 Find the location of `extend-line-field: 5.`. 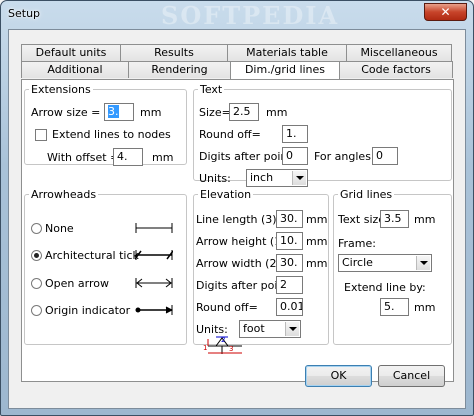

extend-line-field: 5. is located at coordinates (394, 307).